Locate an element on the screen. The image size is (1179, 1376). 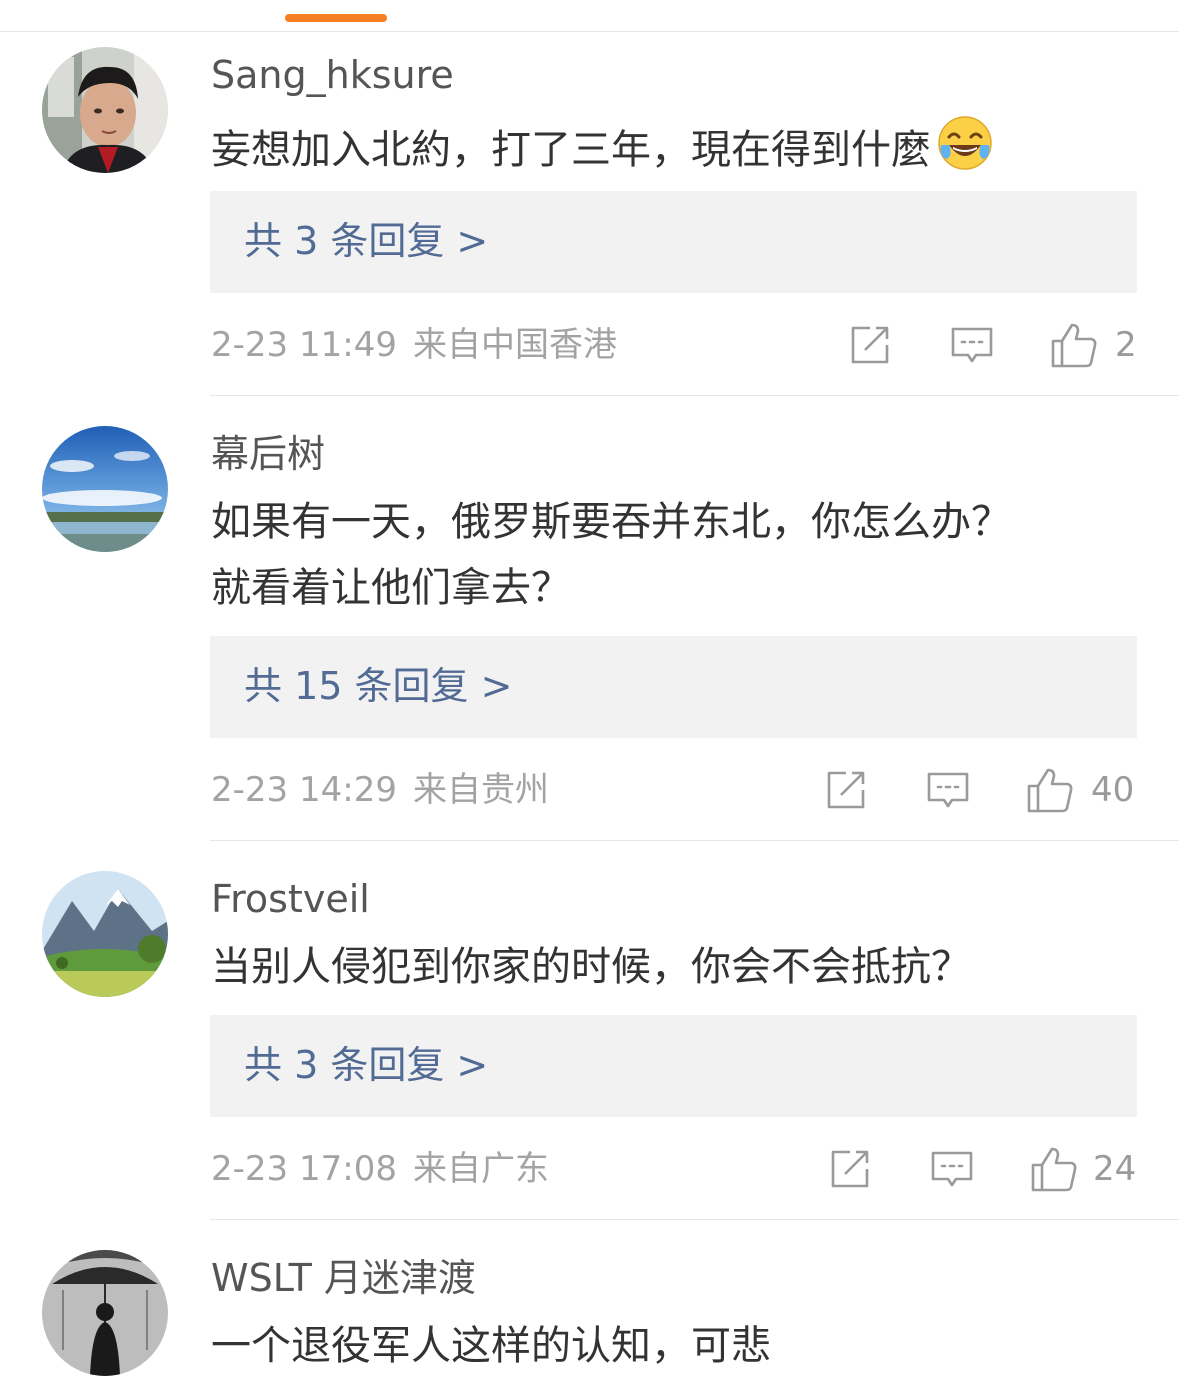
comment-text: 妄想加入北約，打了三年，現在得到什麼 is located at coordinates (602, 150).